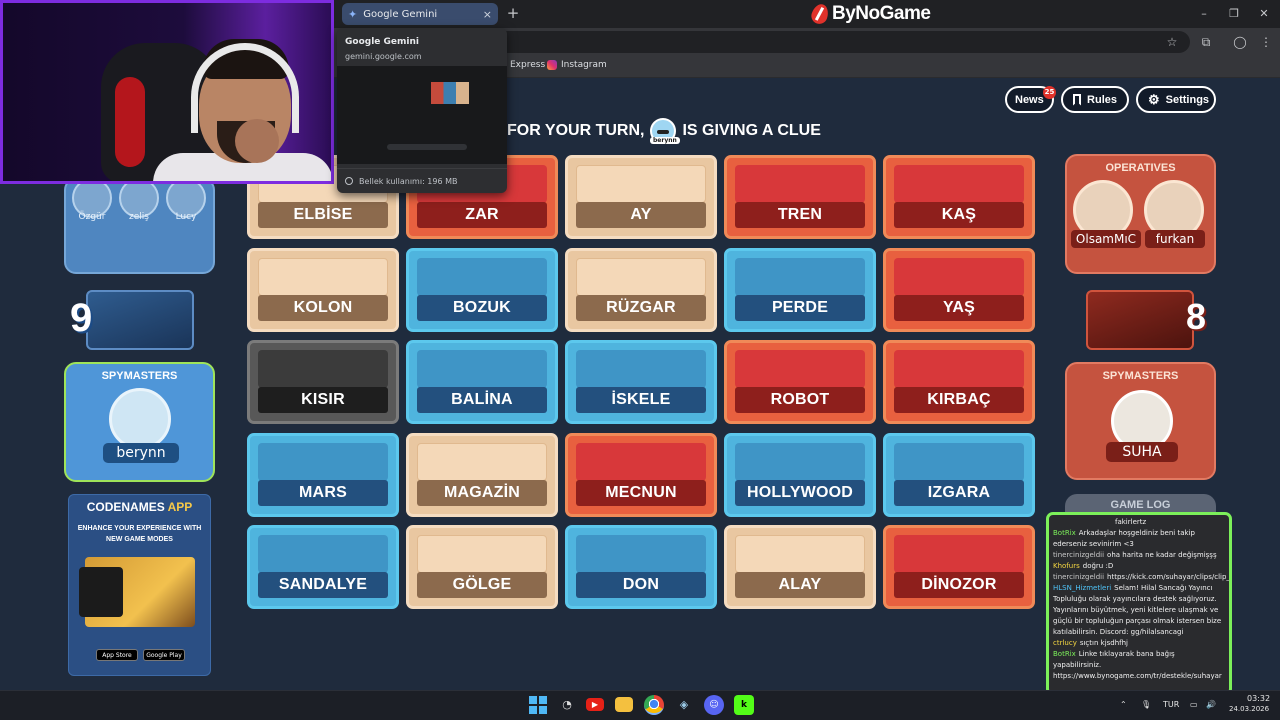  I want to click on word-card: BOZUK, so click(482, 289).